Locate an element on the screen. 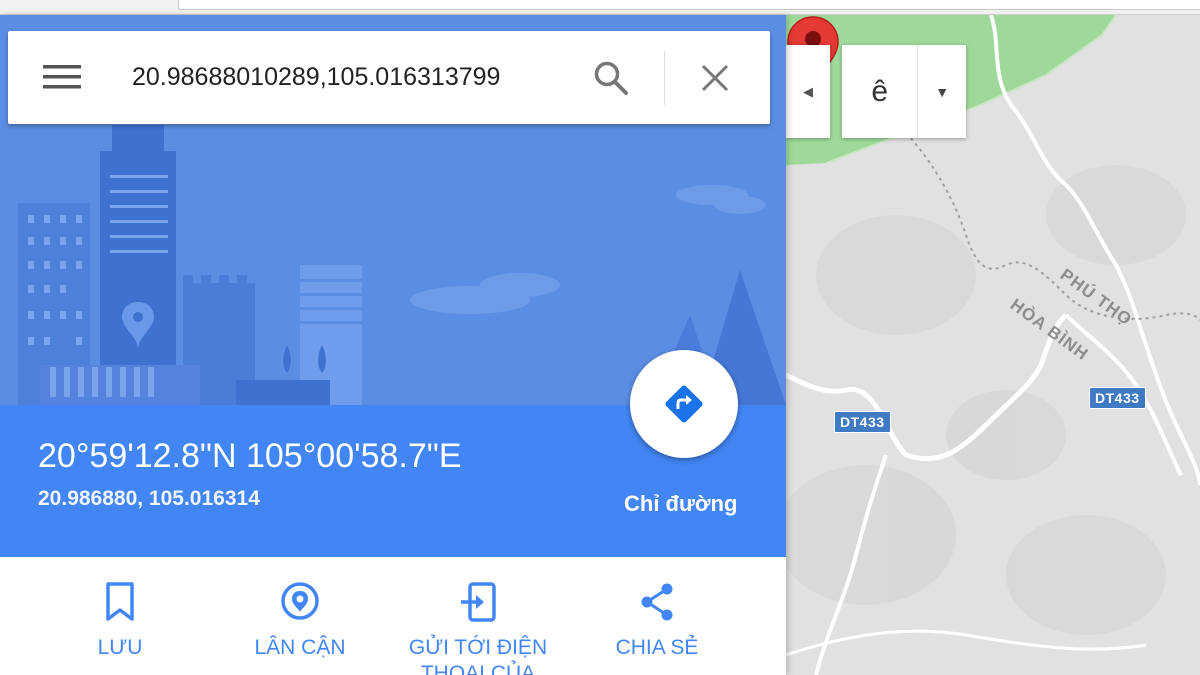  input-tool-language: ê is located at coordinates (880, 91).